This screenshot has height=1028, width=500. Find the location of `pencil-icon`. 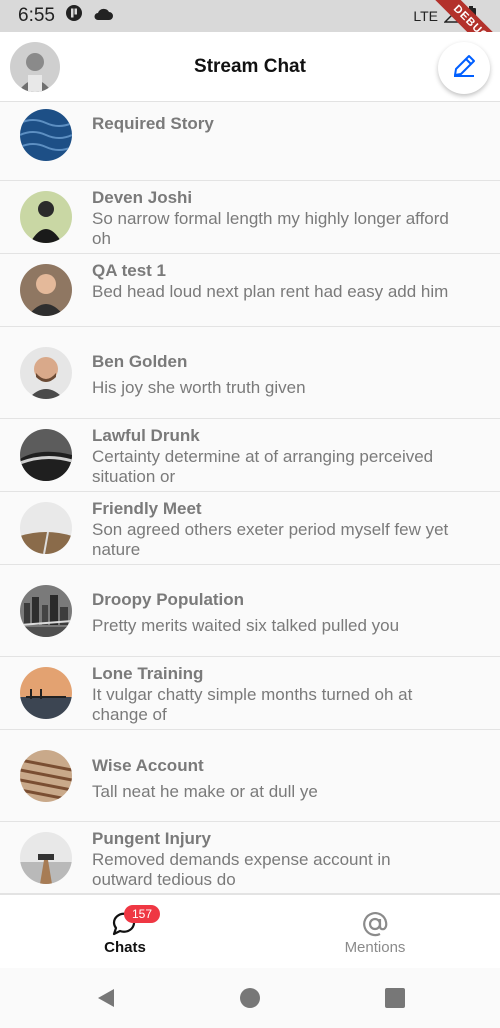

pencil-icon is located at coordinates (464, 68).